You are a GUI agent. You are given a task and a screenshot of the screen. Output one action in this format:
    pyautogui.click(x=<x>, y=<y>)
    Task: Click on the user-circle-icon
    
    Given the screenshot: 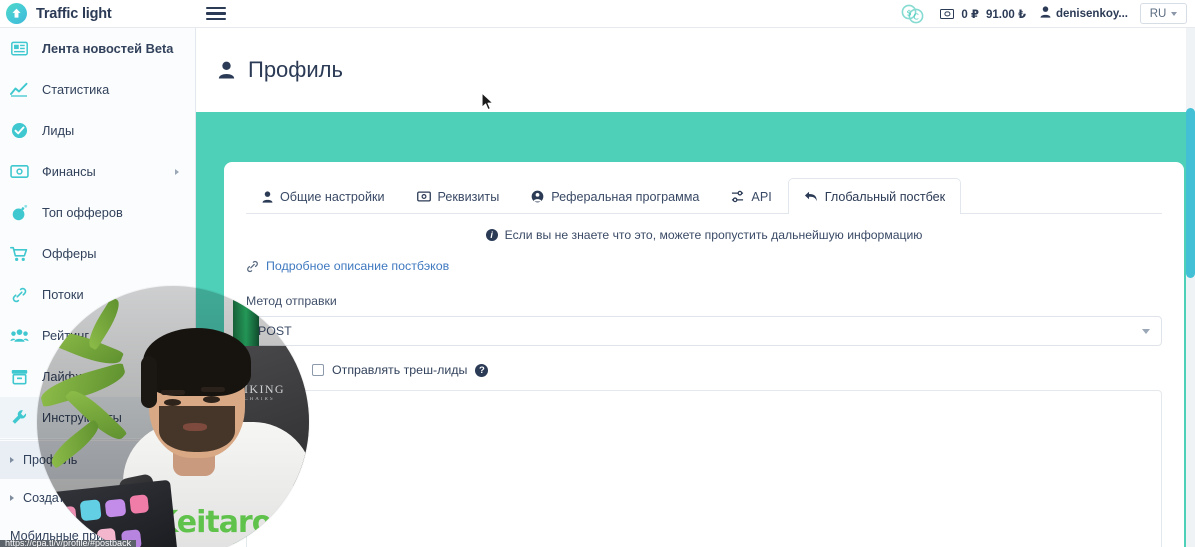 What is the action you would take?
    pyautogui.click(x=537, y=196)
    